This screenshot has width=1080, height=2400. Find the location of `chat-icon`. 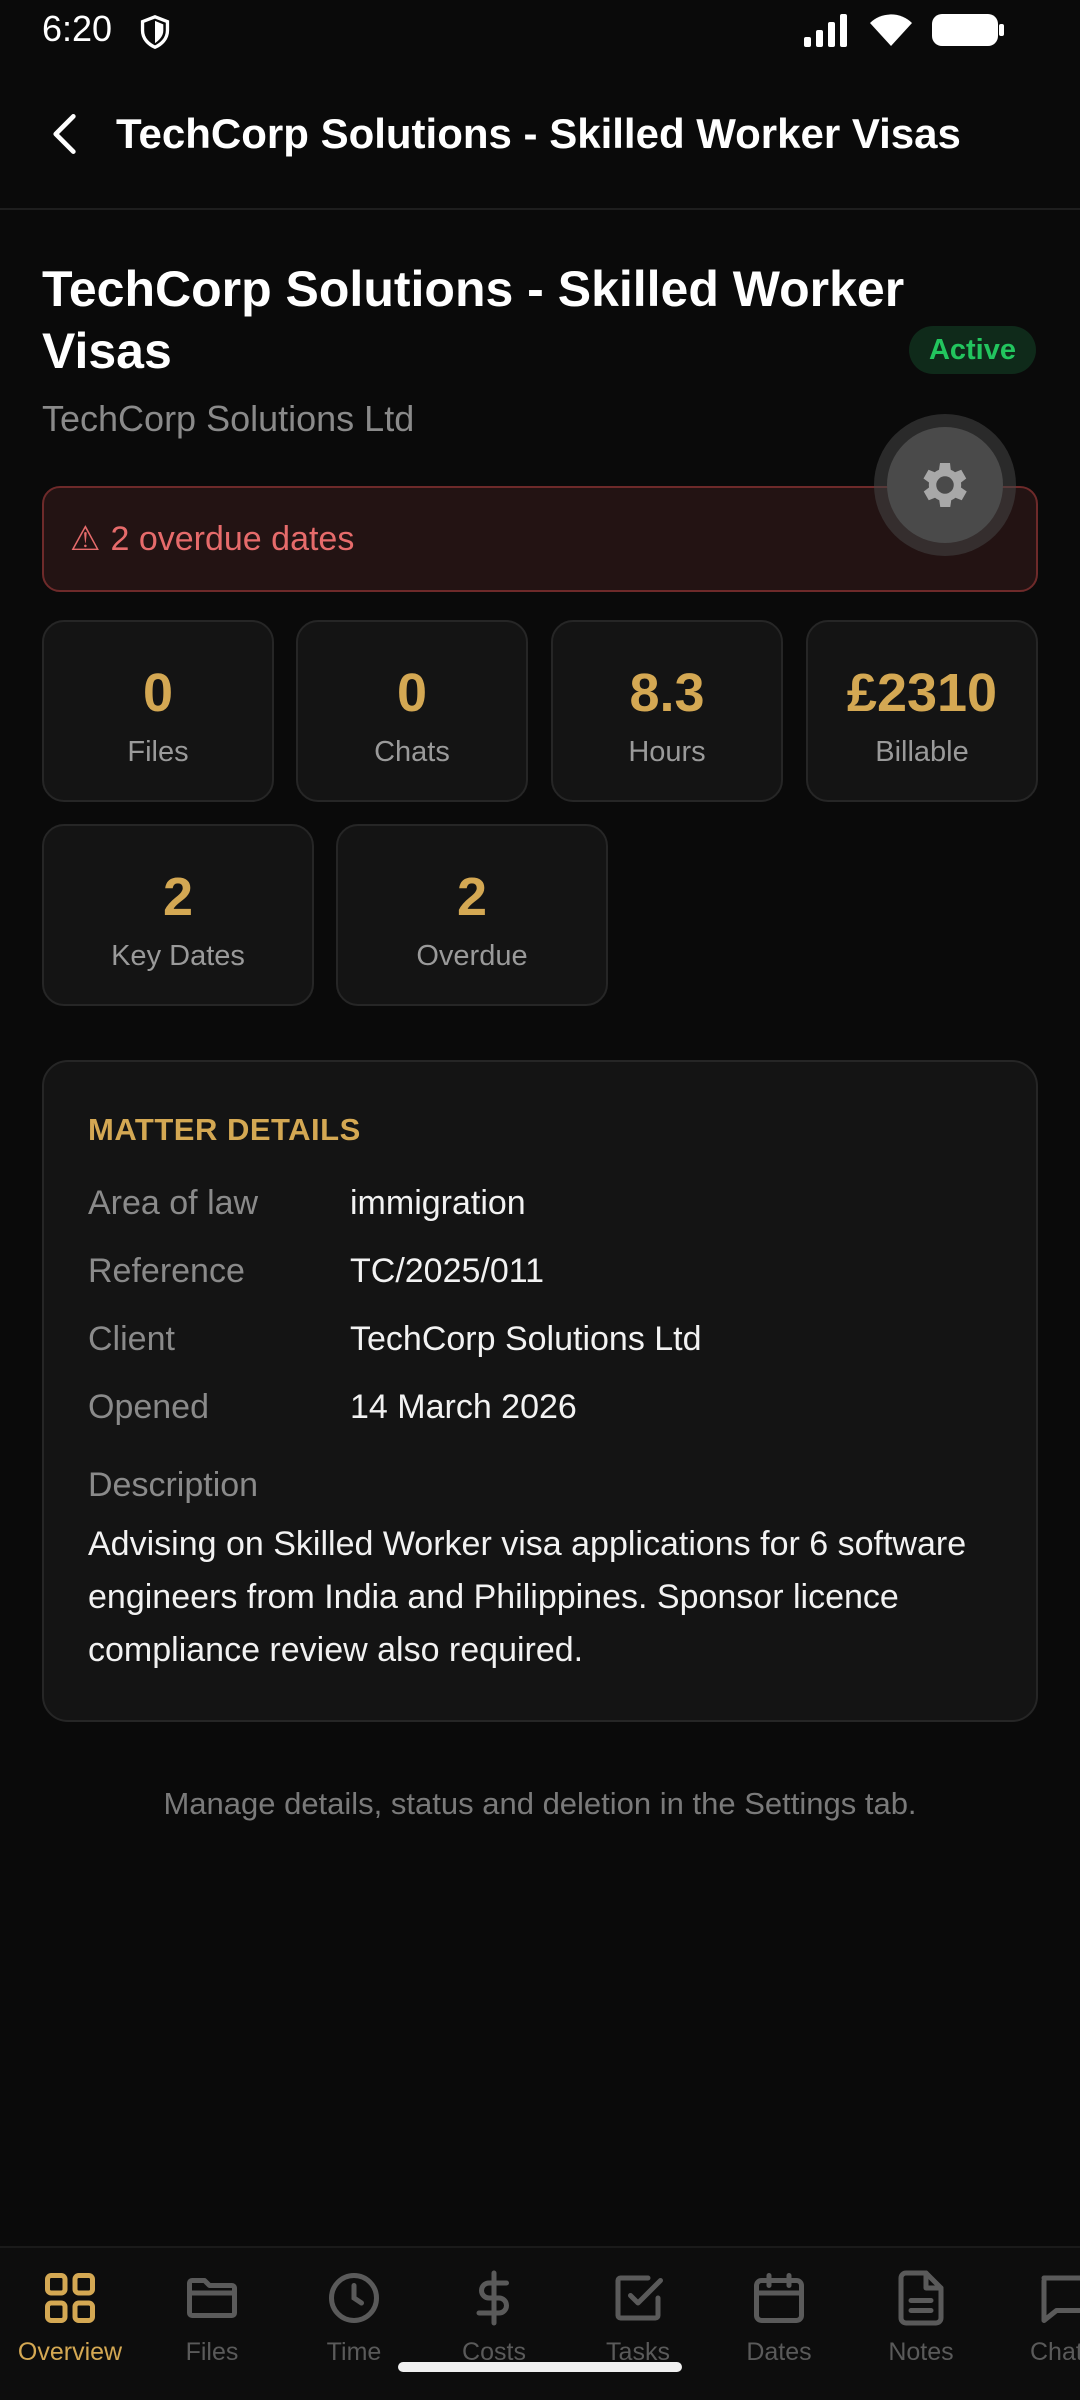

chat-icon is located at coordinates (1060, 2299).